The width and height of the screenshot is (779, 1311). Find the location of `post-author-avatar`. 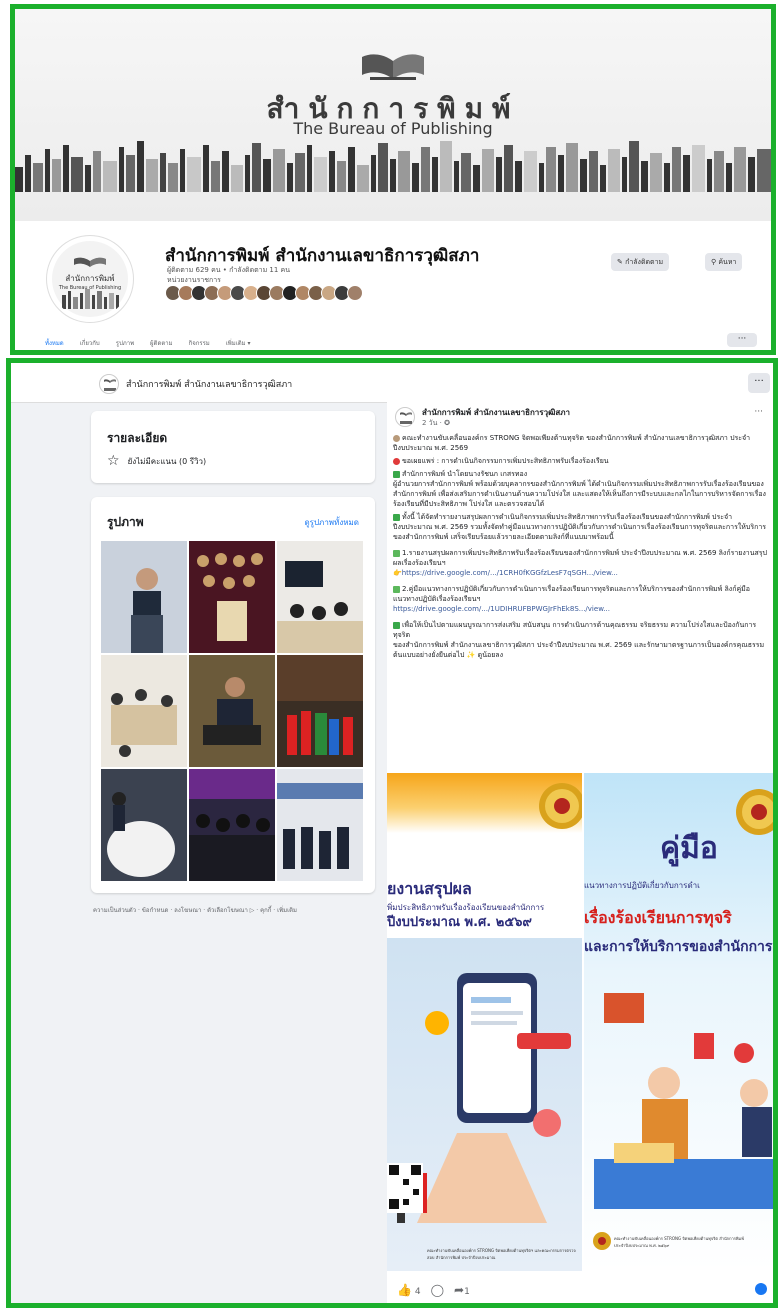

post-author-avatar is located at coordinates (405, 417).